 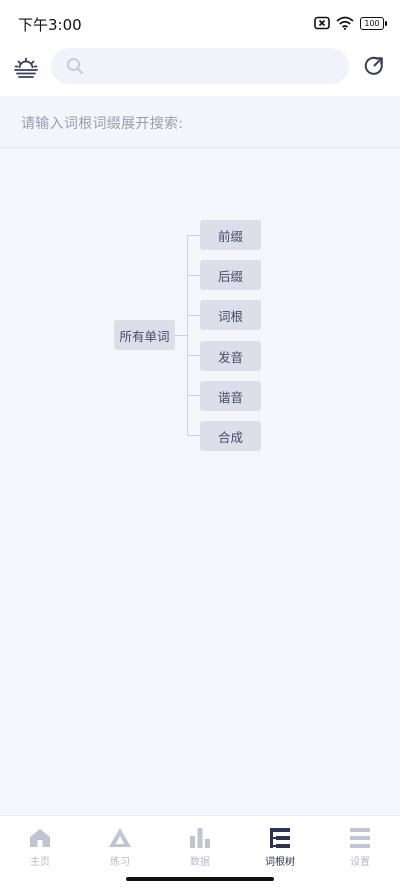 I want to click on search-icon, so click(x=75, y=66).